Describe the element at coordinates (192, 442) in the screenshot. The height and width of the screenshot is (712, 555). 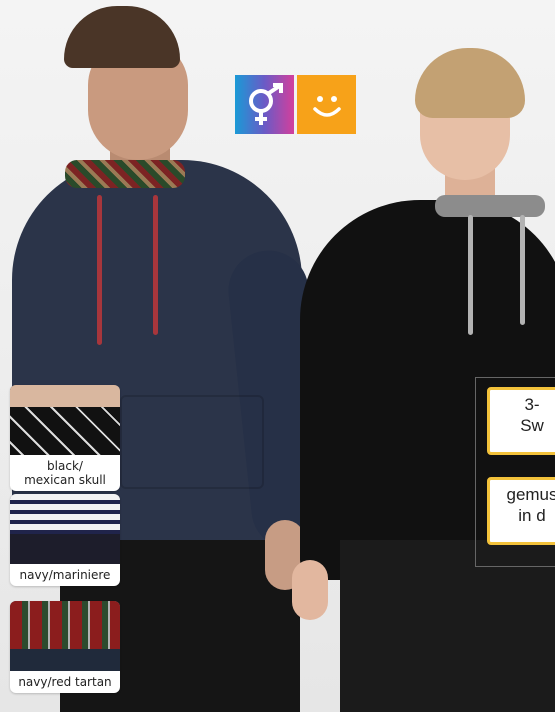
I see `kangaroo-pocket` at that location.